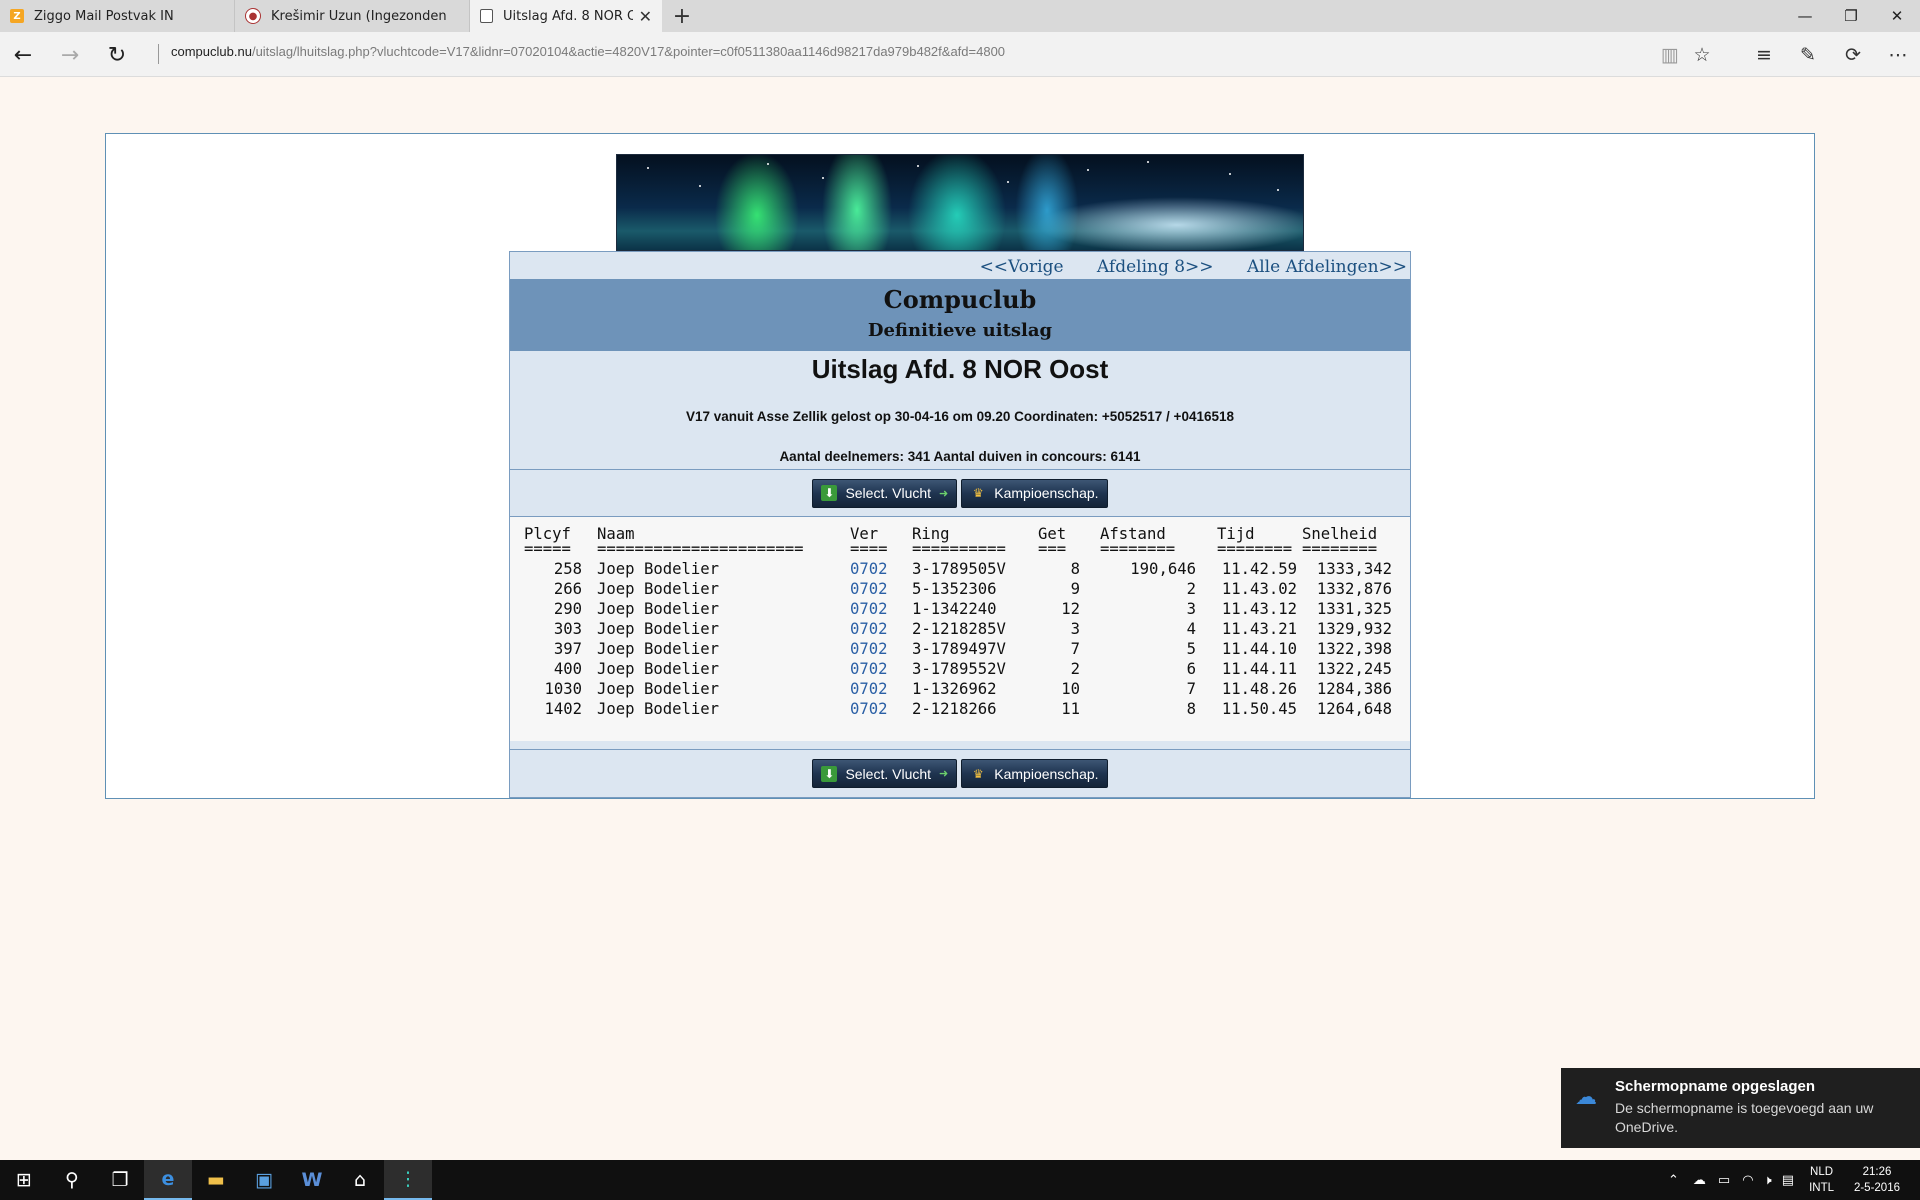 The width and height of the screenshot is (1920, 1200). I want to click on system-tray: ⌃ ☁ ▭ ◠ 🕨 ▤, so click(1731, 1180).